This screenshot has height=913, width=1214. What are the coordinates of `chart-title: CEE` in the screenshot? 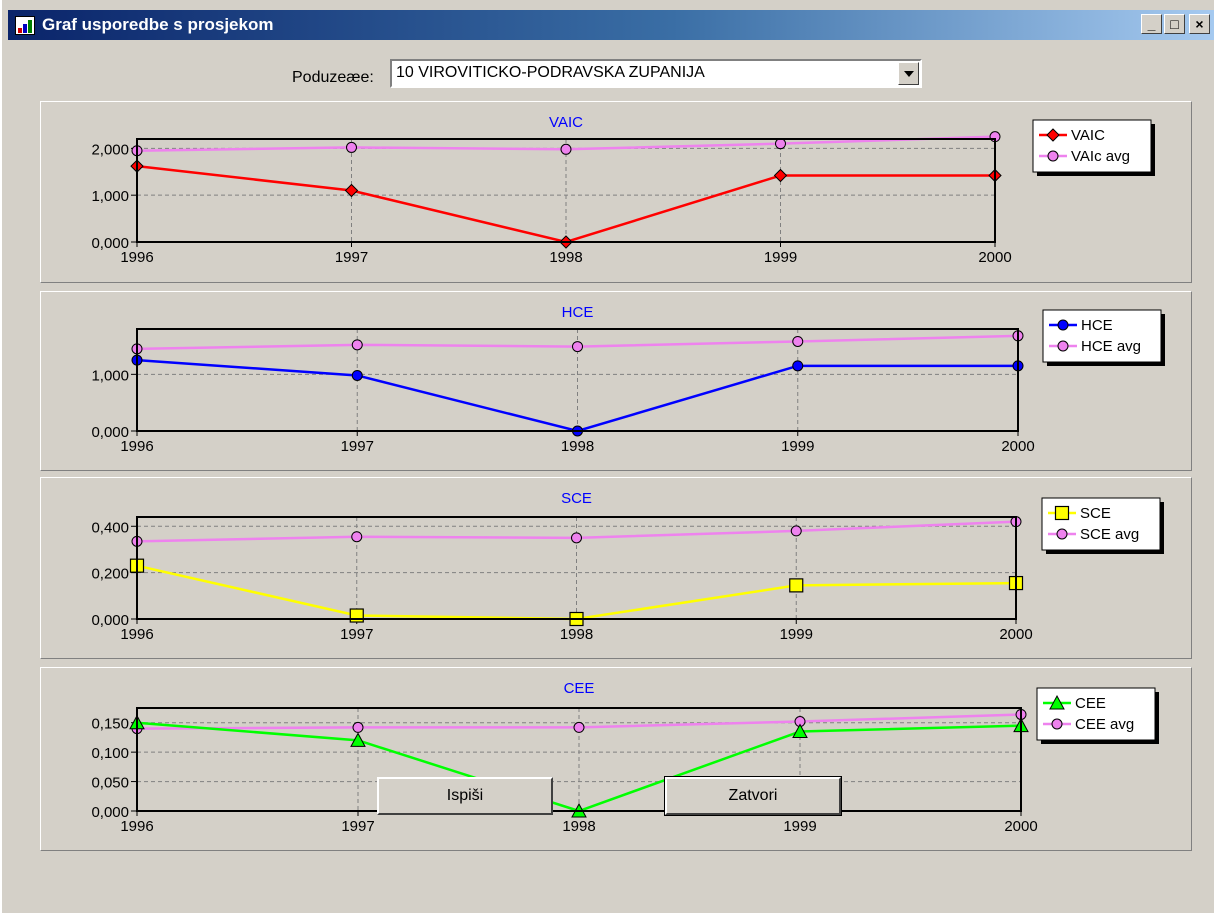 It's located at (579, 688).